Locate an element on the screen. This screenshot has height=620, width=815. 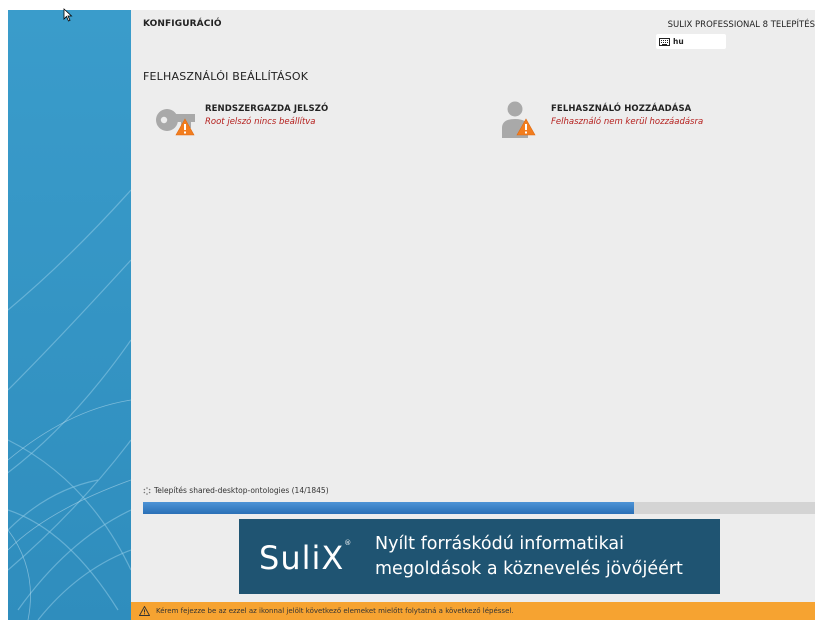
spoke-title: RENDSZERGAZDA JELSZÓ is located at coordinates (267, 109).